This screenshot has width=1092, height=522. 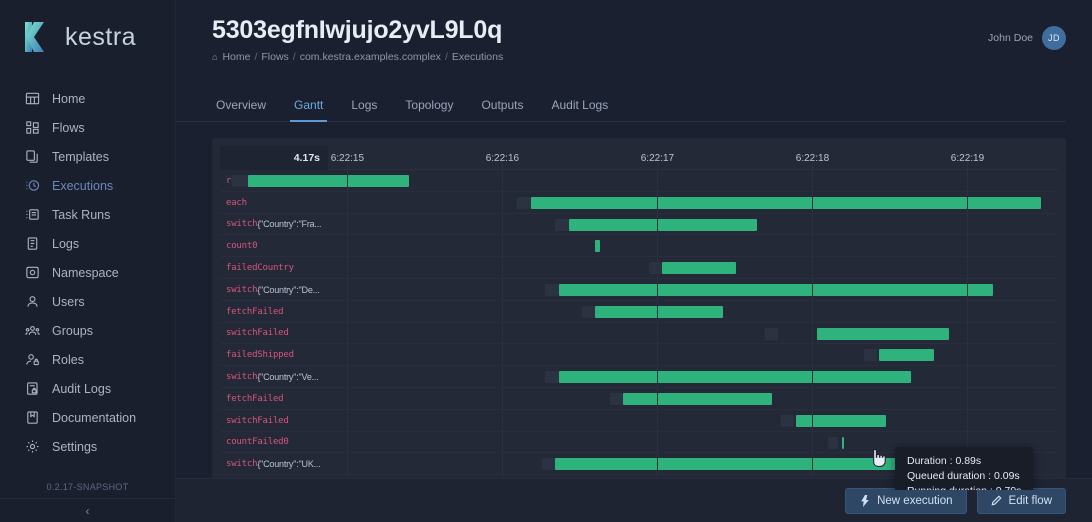 I want to click on sidebar-item-label: Users, so click(x=68, y=301).